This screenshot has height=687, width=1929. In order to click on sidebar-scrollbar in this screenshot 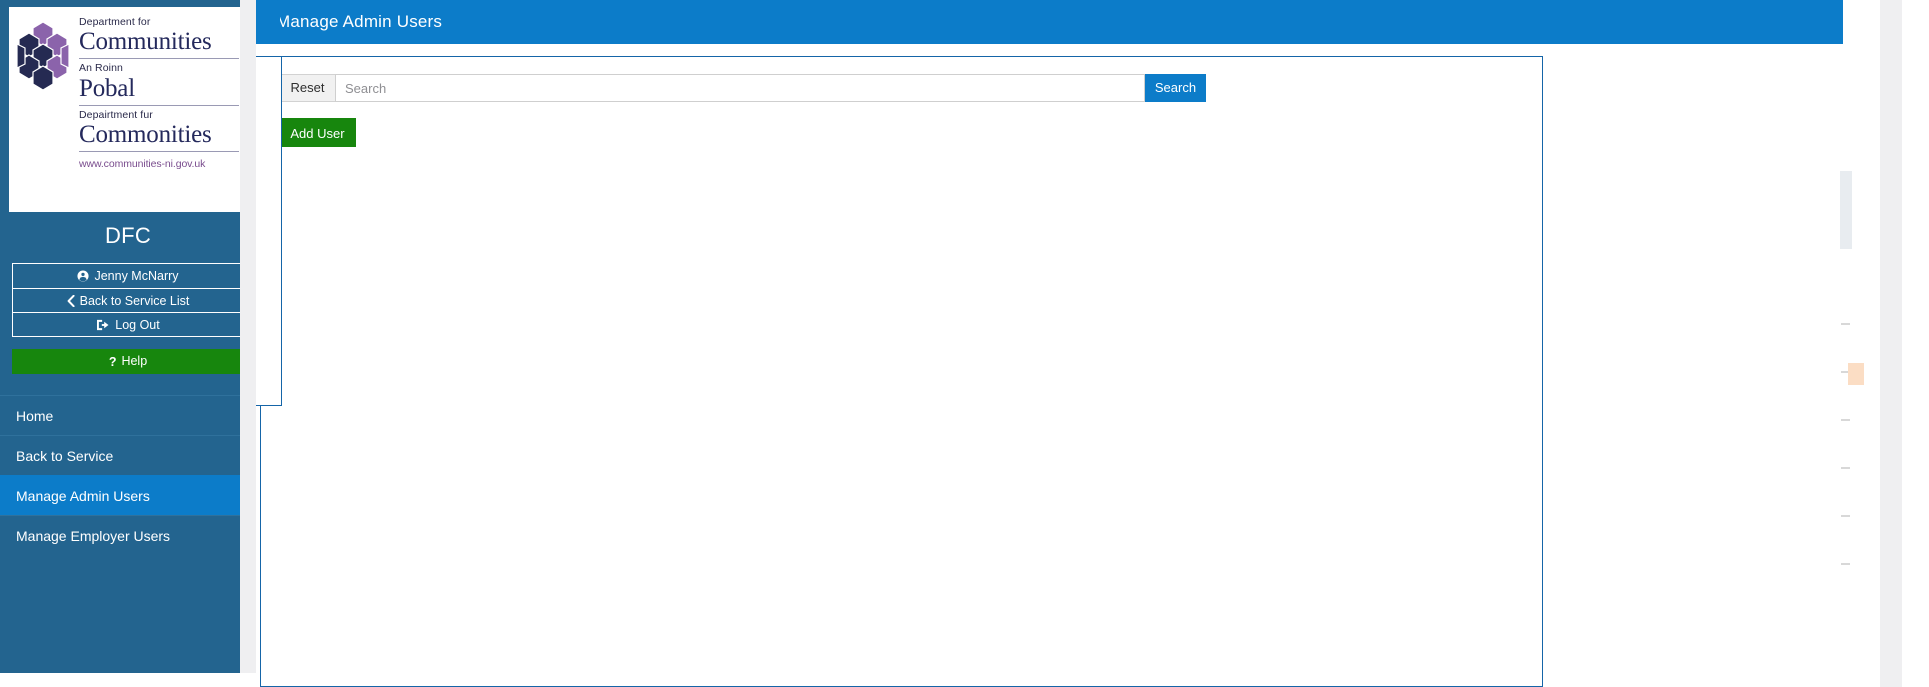, I will do `click(248, 336)`.